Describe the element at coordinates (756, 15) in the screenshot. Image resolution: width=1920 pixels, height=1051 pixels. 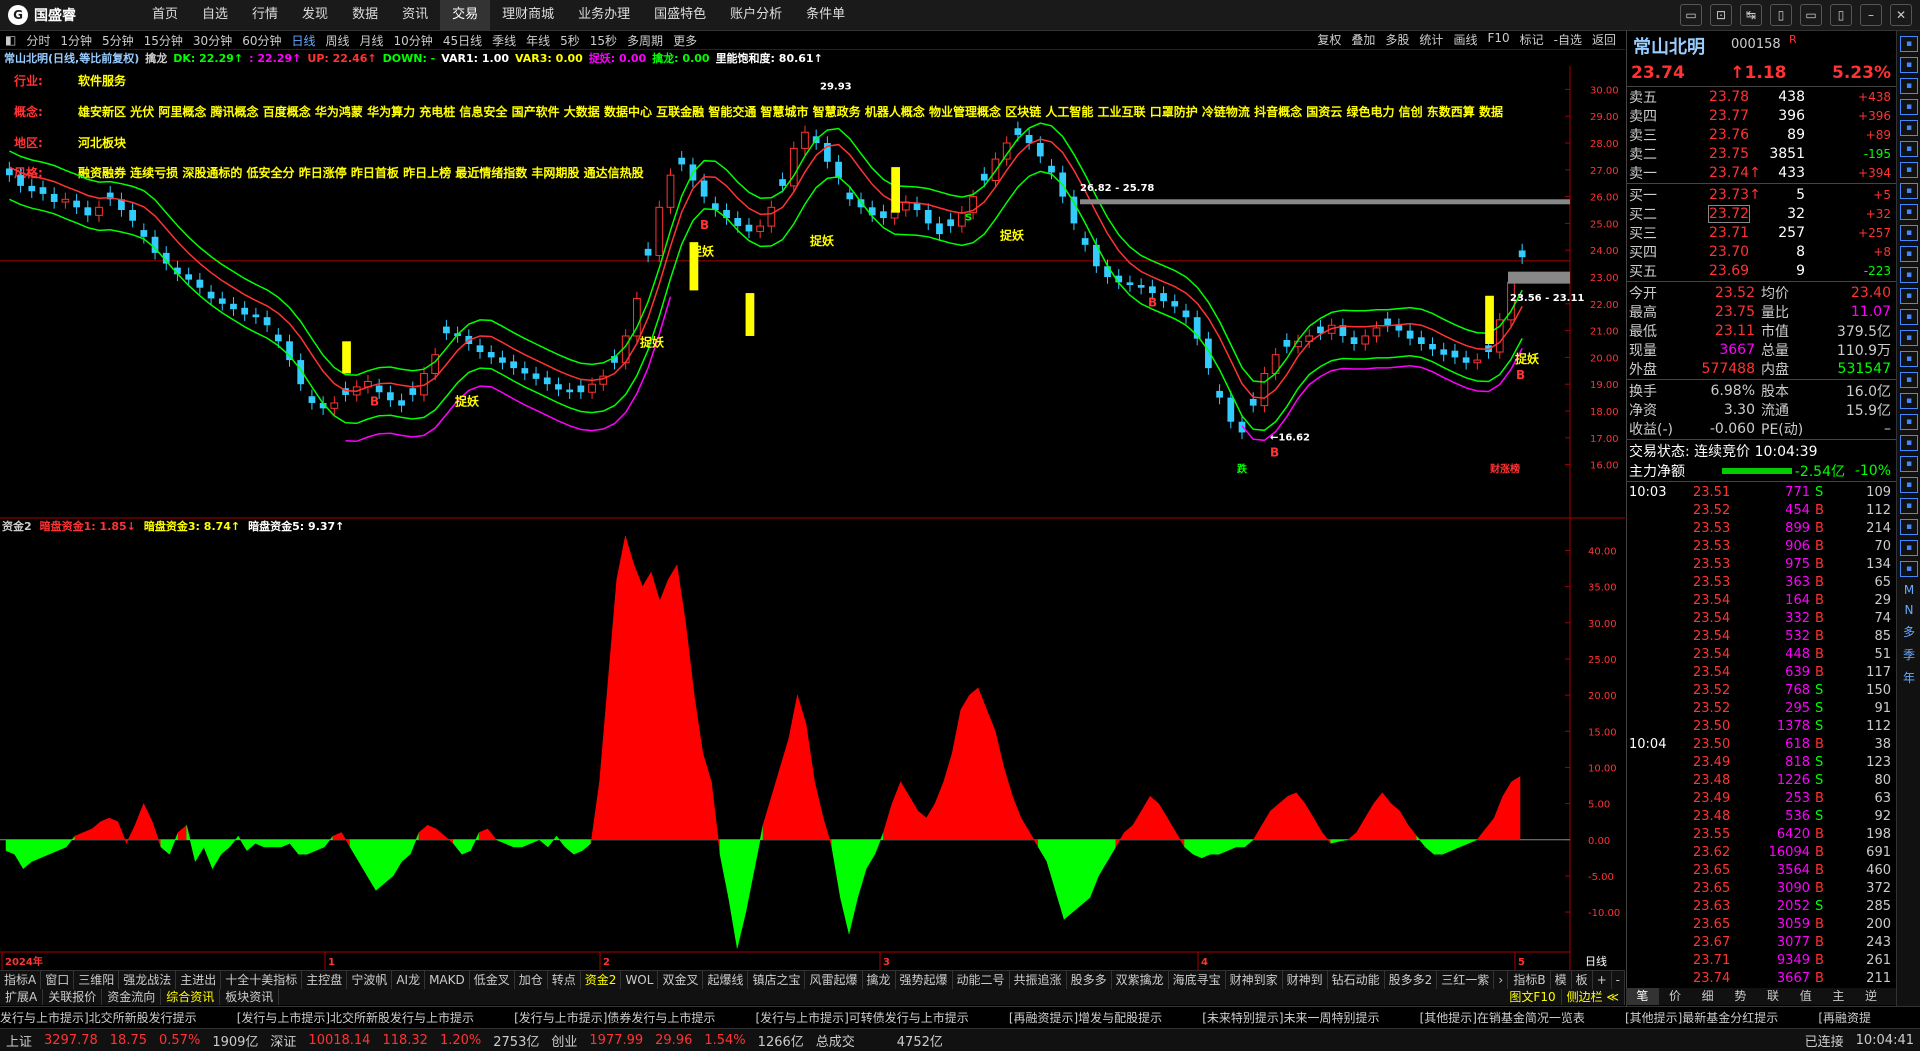
I see `menu-item: 账户分析` at that location.